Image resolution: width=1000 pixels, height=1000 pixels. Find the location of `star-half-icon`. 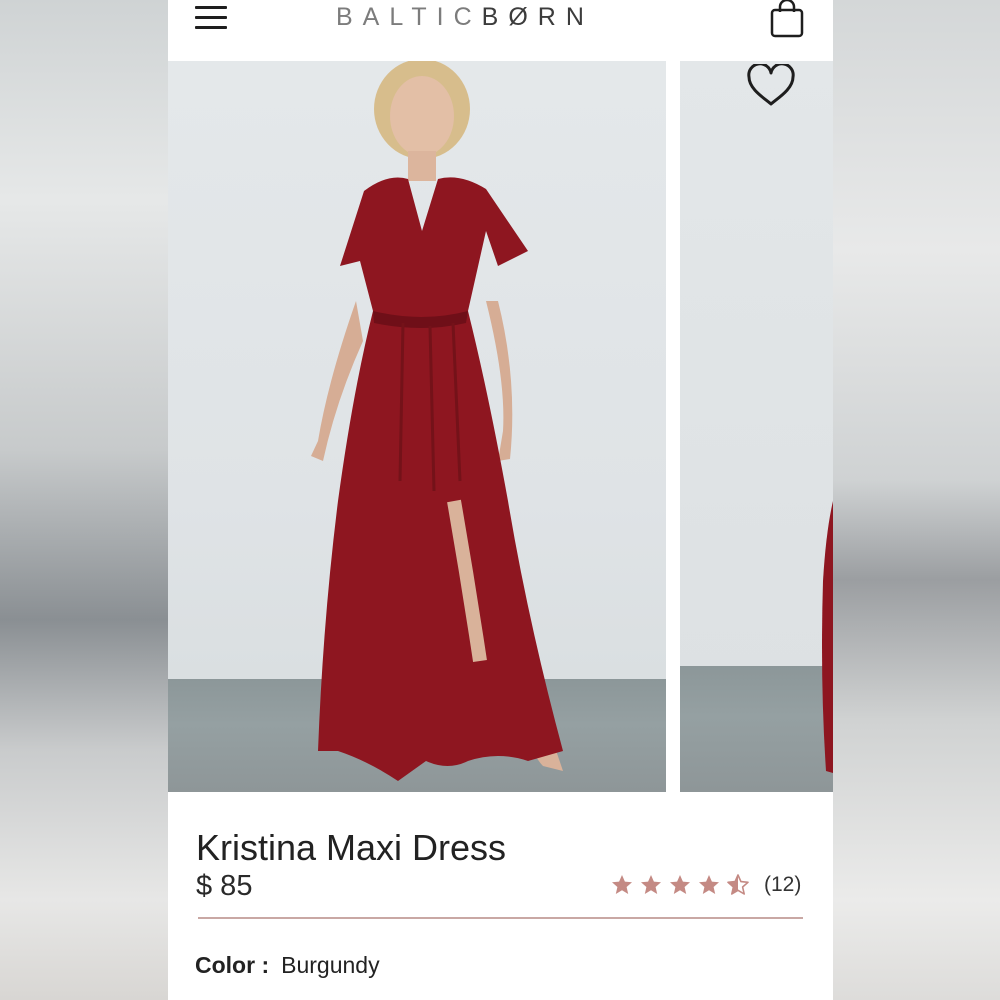

star-half-icon is located at coordinates (738, 884).